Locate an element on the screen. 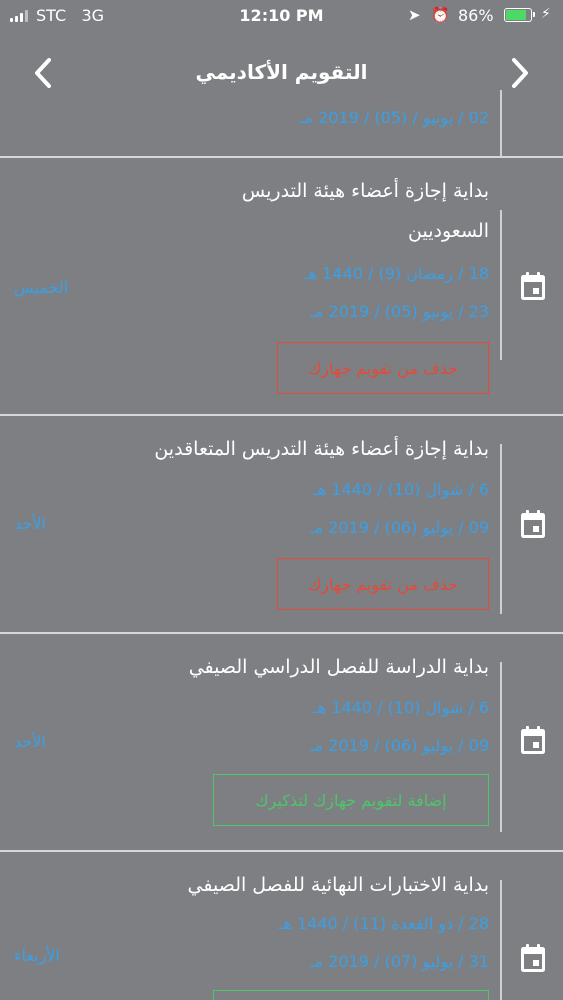 The image size is (563, 1000). chevron-right-icon is located at coordinates (520, 73).